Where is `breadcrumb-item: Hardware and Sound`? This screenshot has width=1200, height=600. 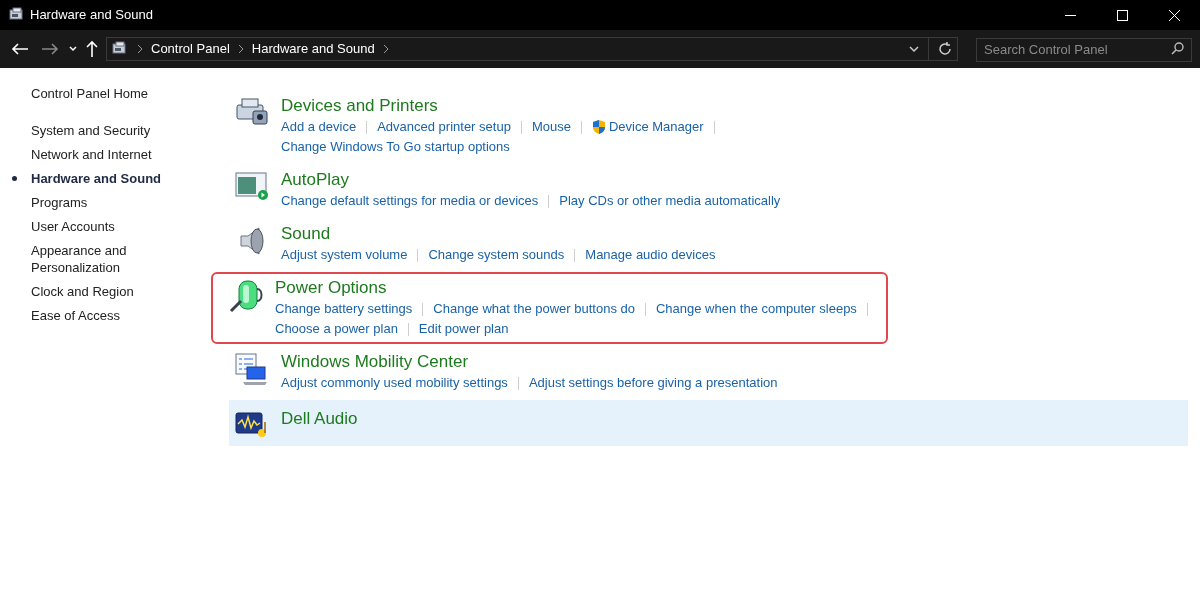
breadcrumb-item: Hardware and Sound is located at coordinates (313, 49).